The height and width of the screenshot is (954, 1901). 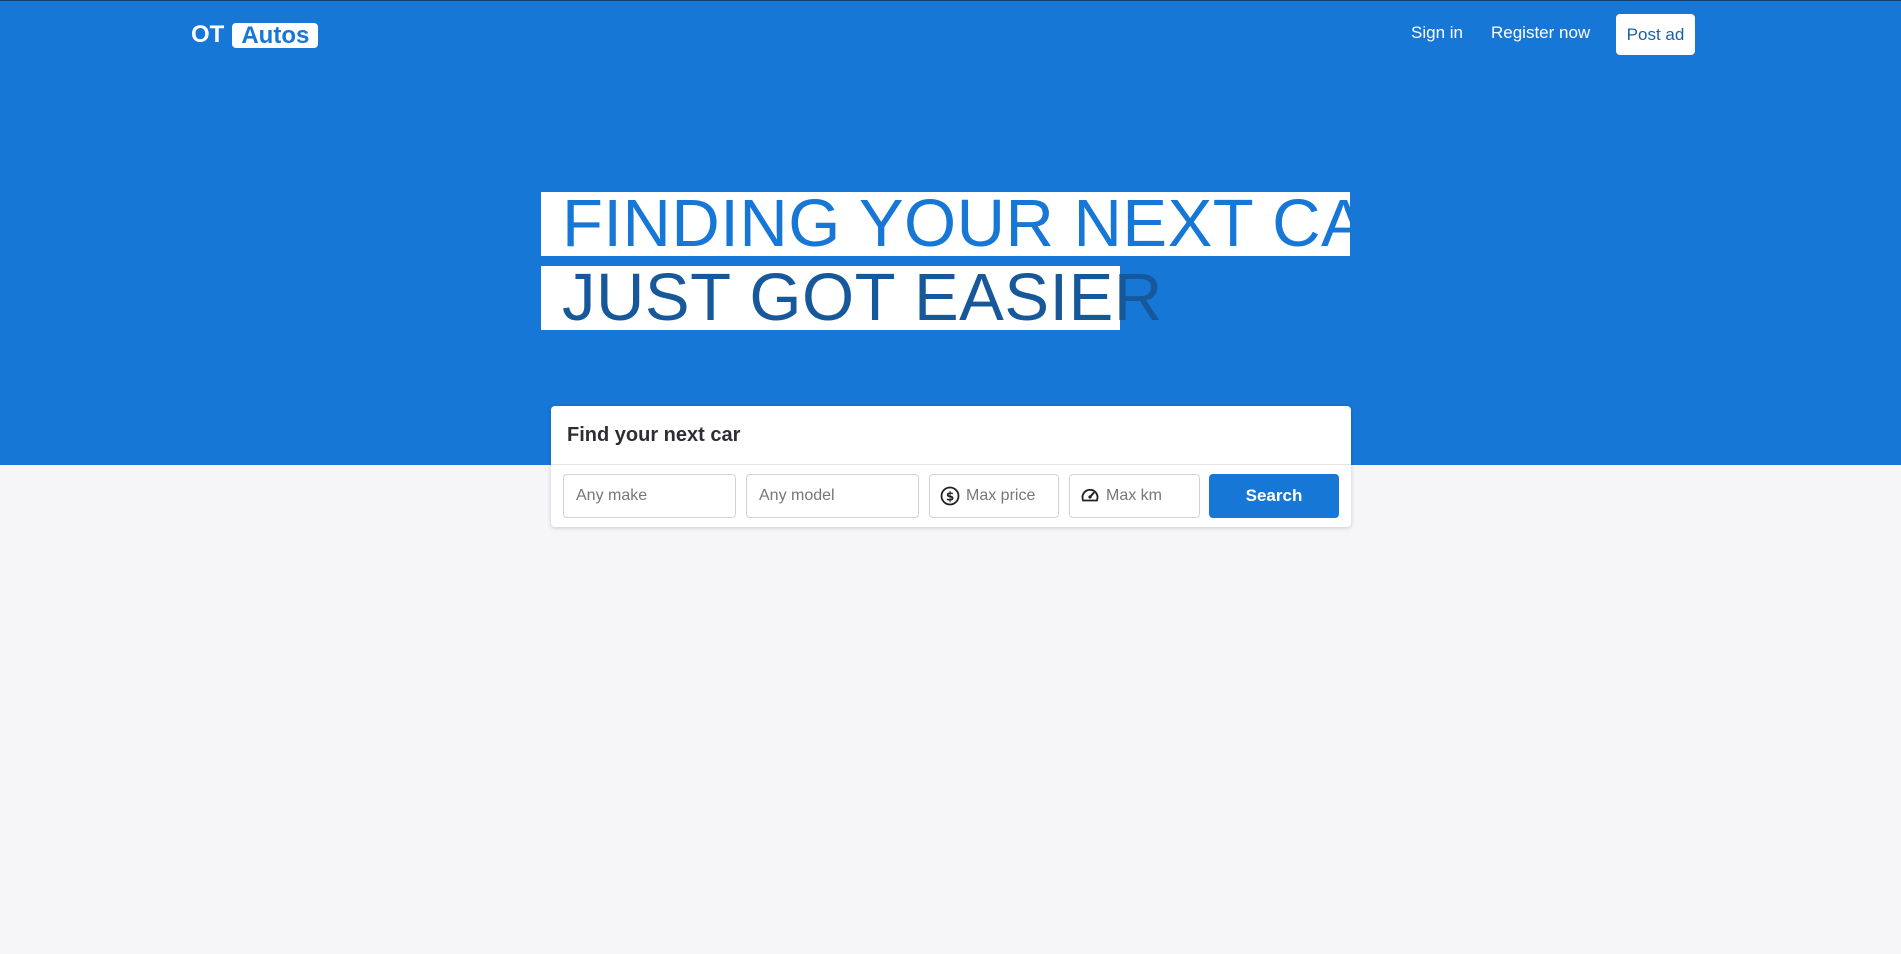 I want to click on post-ad-button: Post ad, so click(x=1655, y=34).